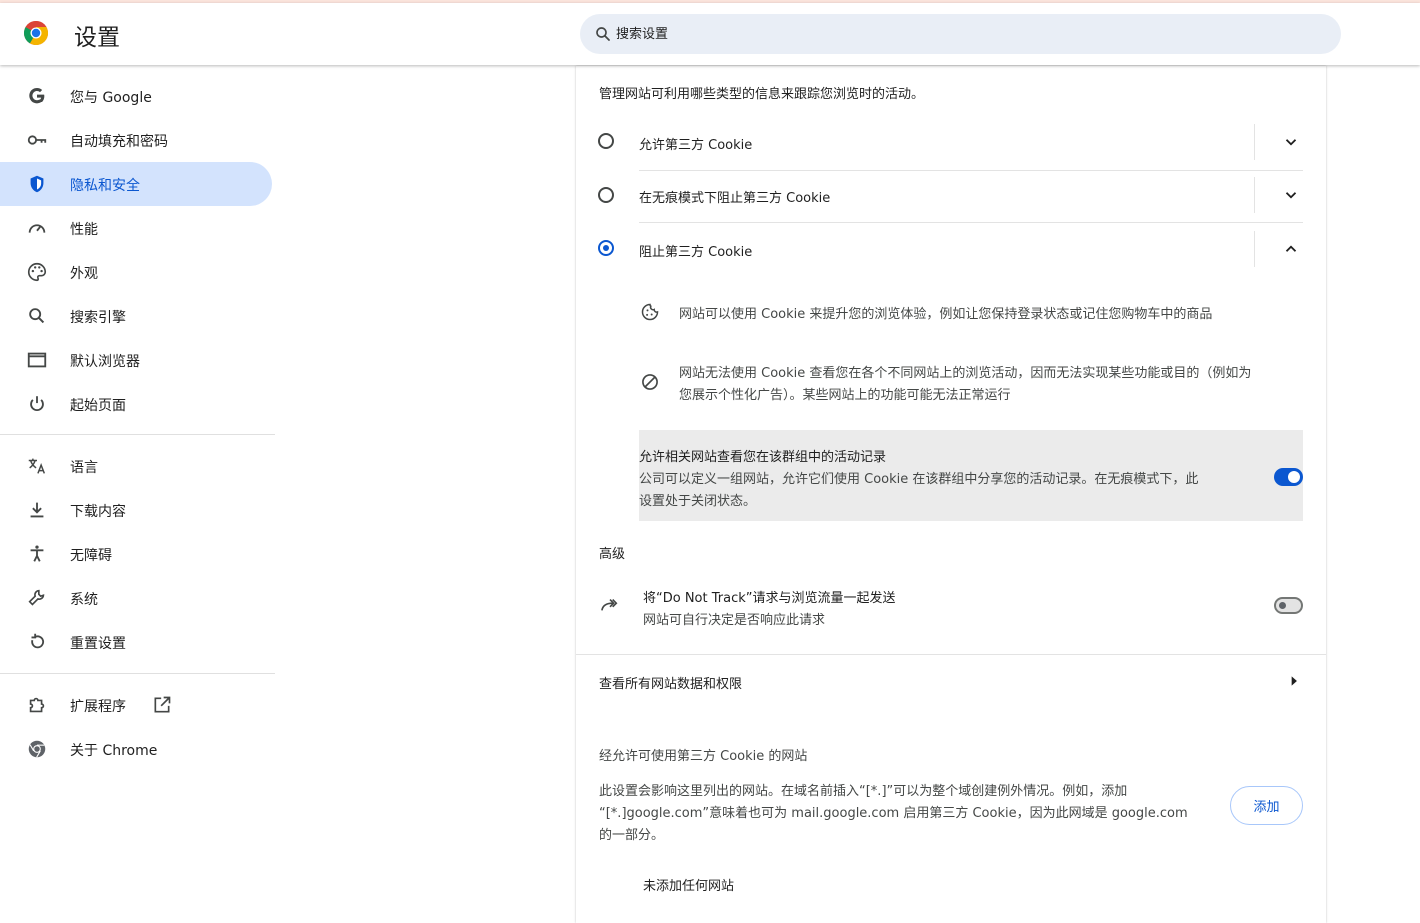  I want to click on sidebar-item-label: 无障碍, so click(91, 556).